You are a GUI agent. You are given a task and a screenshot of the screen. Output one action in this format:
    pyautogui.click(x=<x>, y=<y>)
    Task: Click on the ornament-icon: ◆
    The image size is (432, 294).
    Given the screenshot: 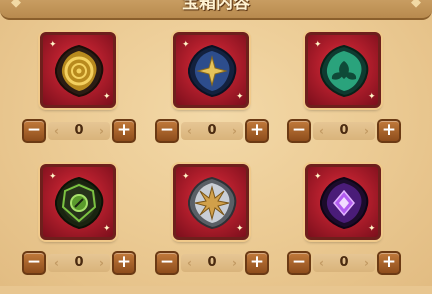 What is the action you would take?
    pyautogui.click(x=416, y=5)
    